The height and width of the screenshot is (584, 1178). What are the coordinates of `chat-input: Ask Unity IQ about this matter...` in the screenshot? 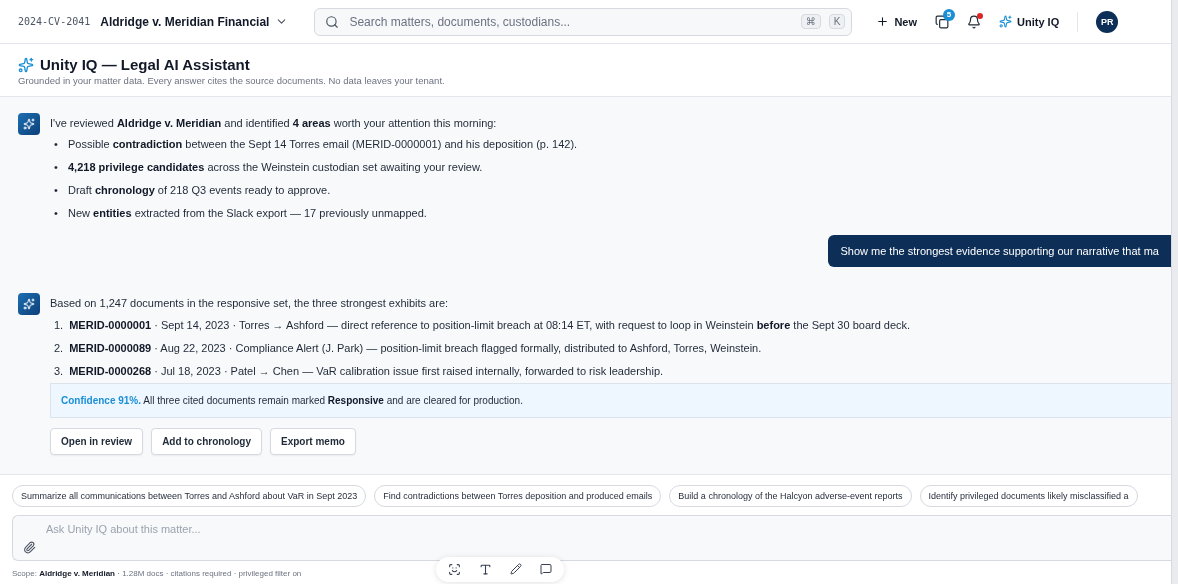 It's located at (602, 529).